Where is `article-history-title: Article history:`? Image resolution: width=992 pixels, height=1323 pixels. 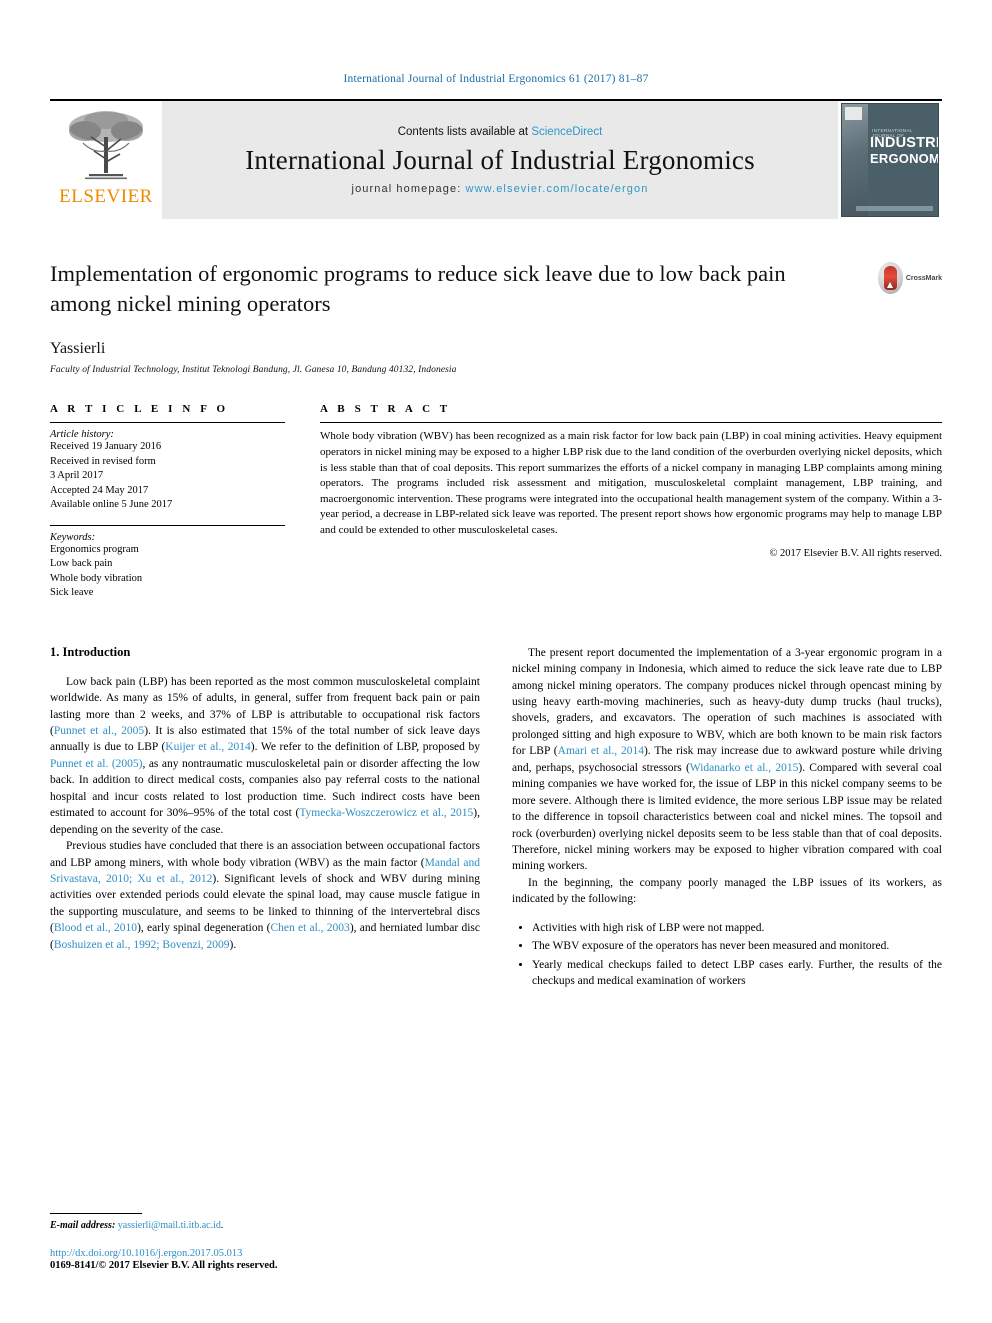 article-history-title: Article history: is located at coordinates (82, 435).